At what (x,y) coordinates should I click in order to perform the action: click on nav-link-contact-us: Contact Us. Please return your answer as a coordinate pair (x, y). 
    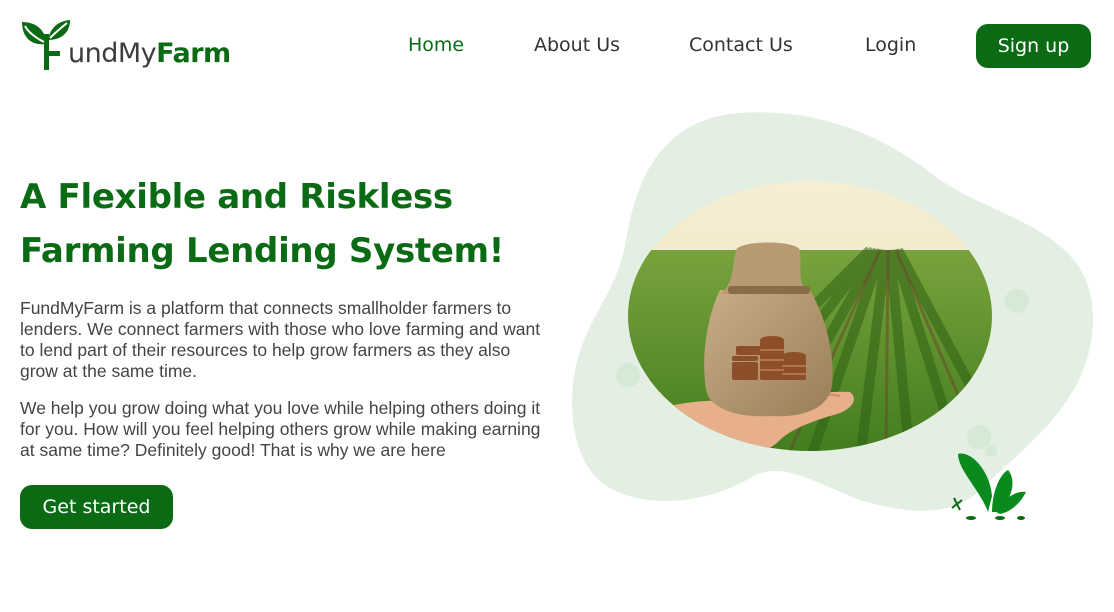
    Looking at the image, I should click on (741, 45).